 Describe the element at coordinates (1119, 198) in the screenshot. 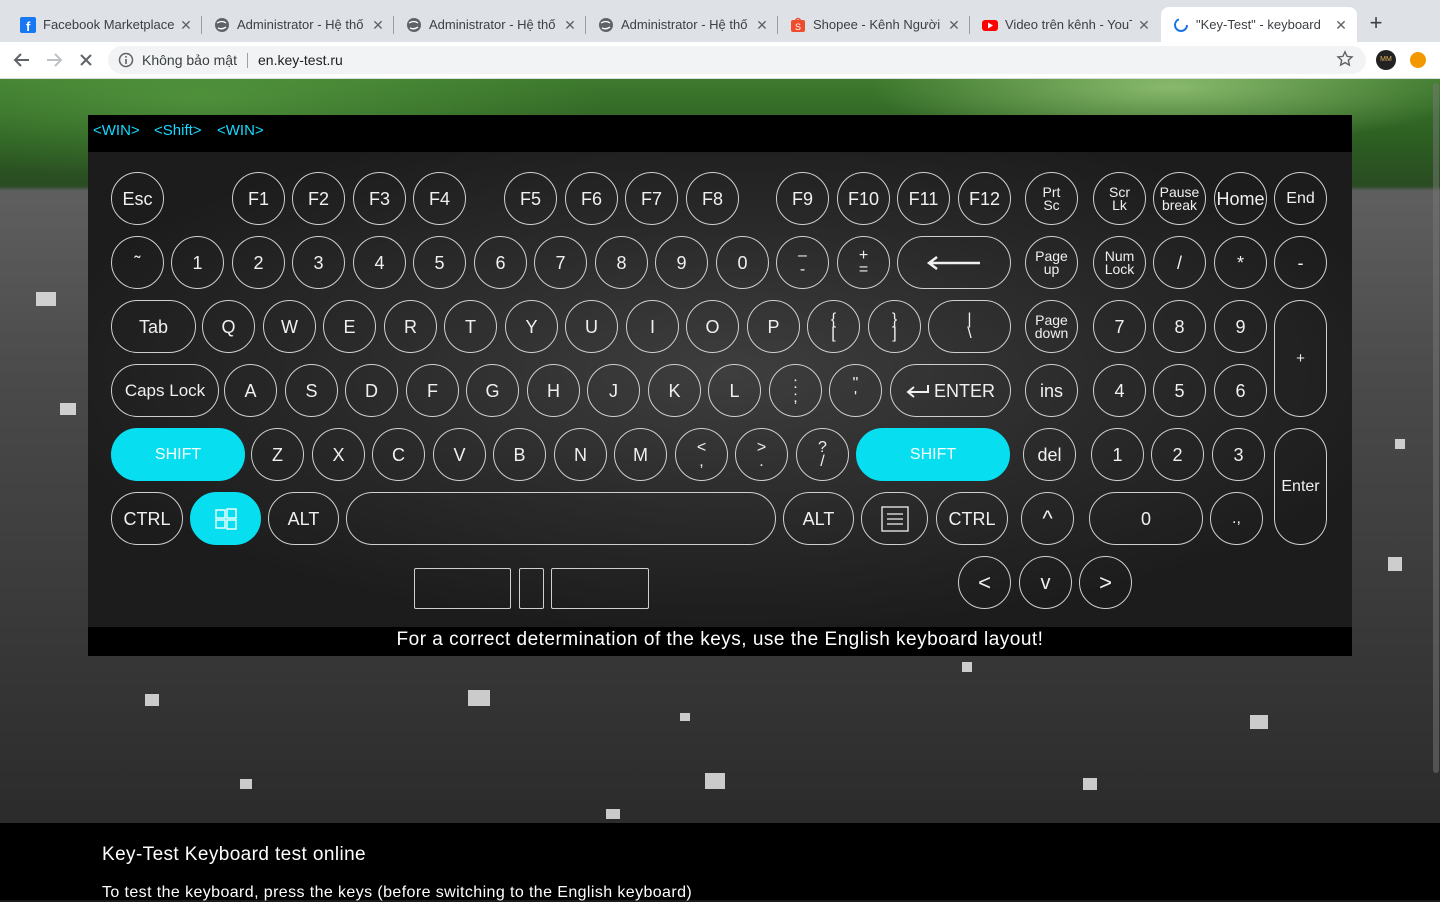

I see `key-scroll-lock: Scr Lk` at that location.